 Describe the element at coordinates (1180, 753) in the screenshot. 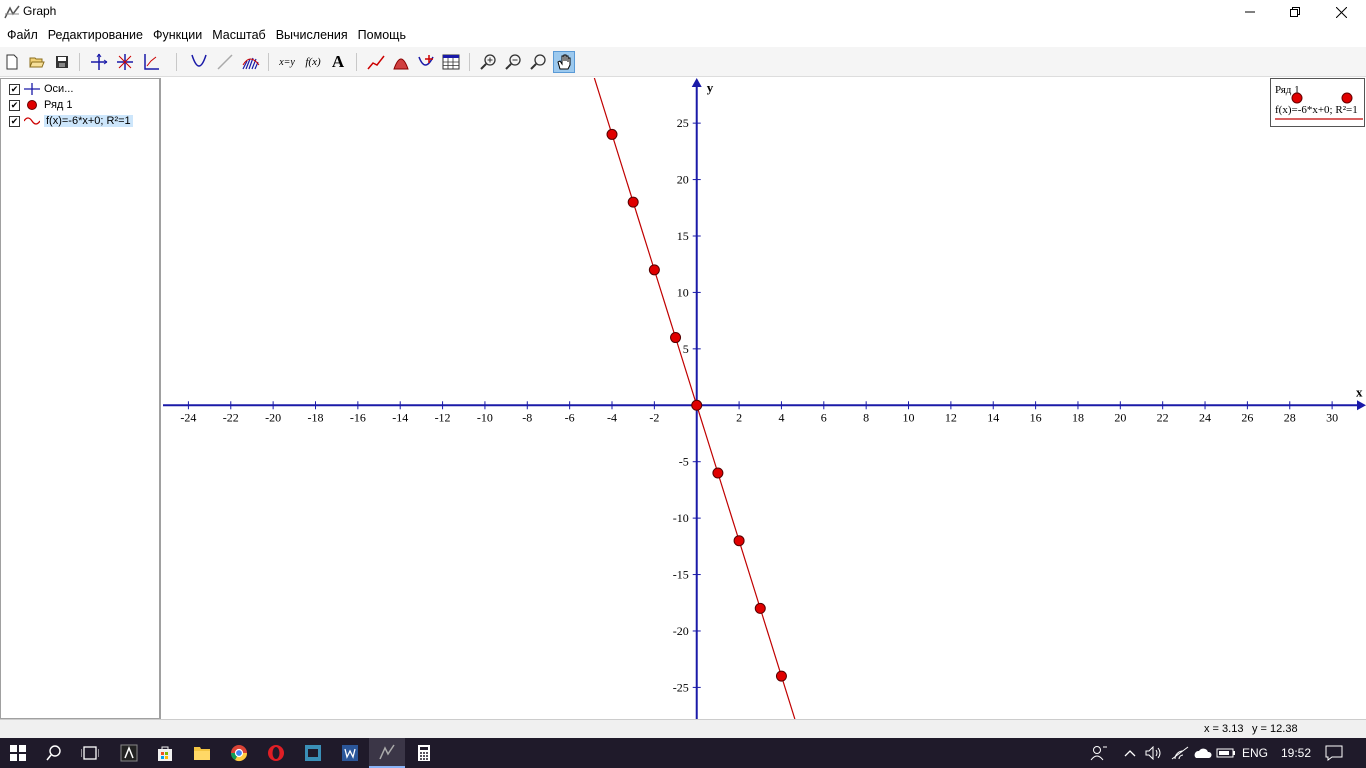

I see `network-button` at that location.